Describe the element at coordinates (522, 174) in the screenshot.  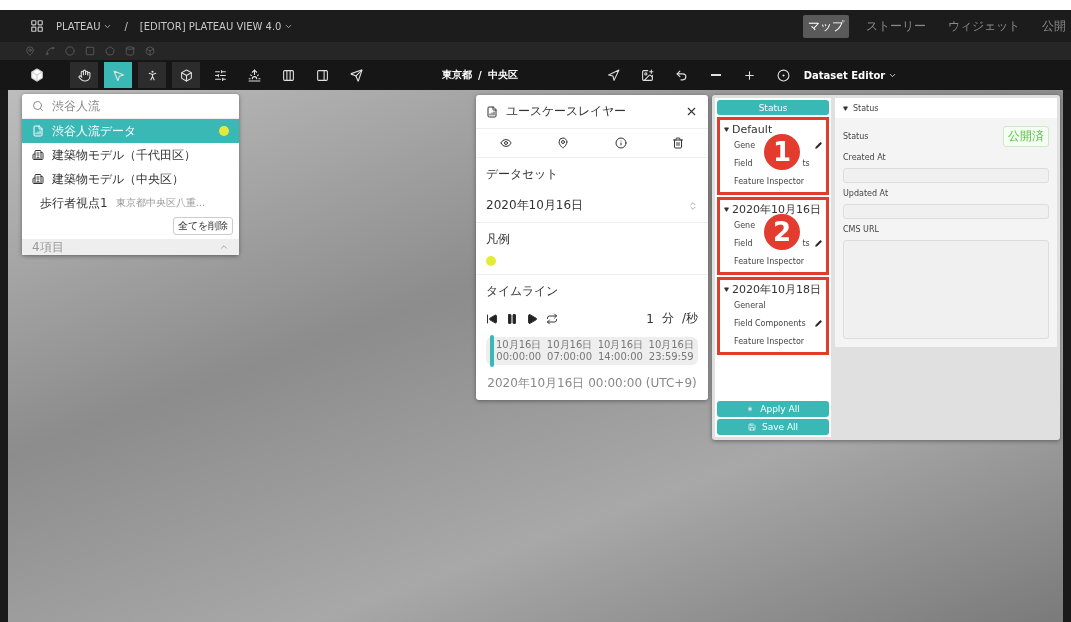
I see `section-label: データセット` at that location.